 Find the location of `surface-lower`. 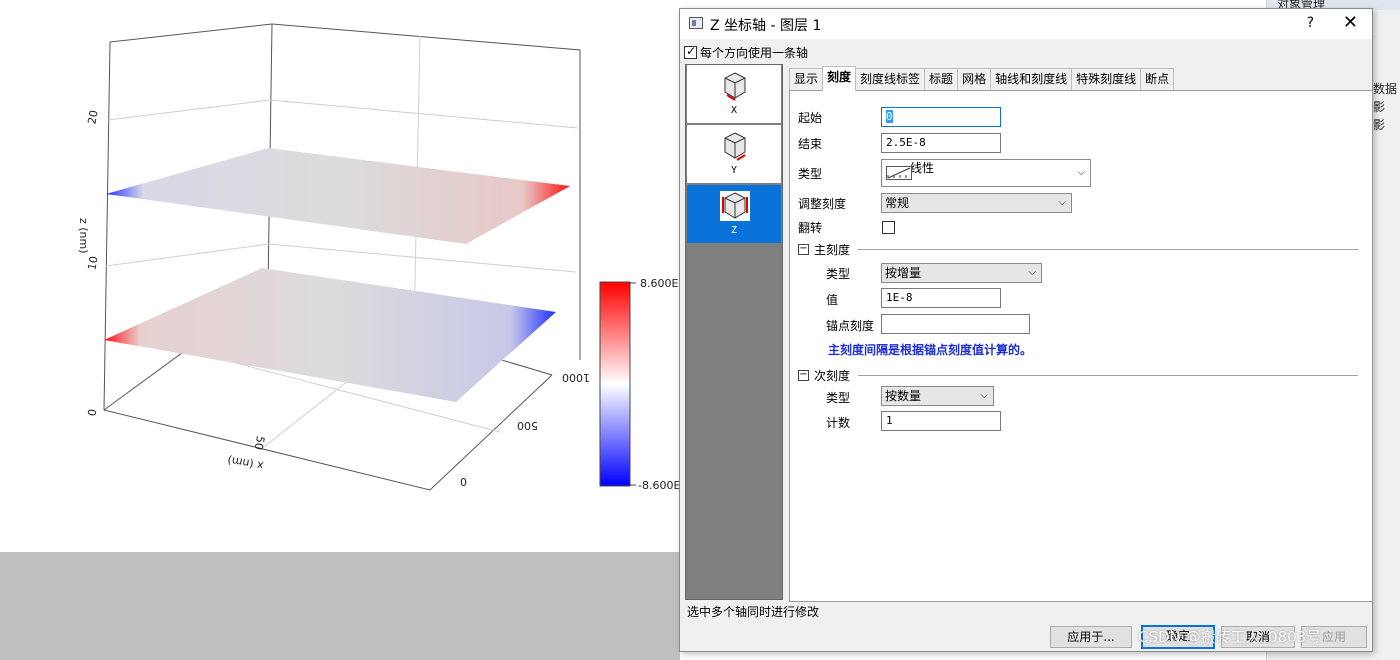

surface-lower is located at coordinates (330, 335).